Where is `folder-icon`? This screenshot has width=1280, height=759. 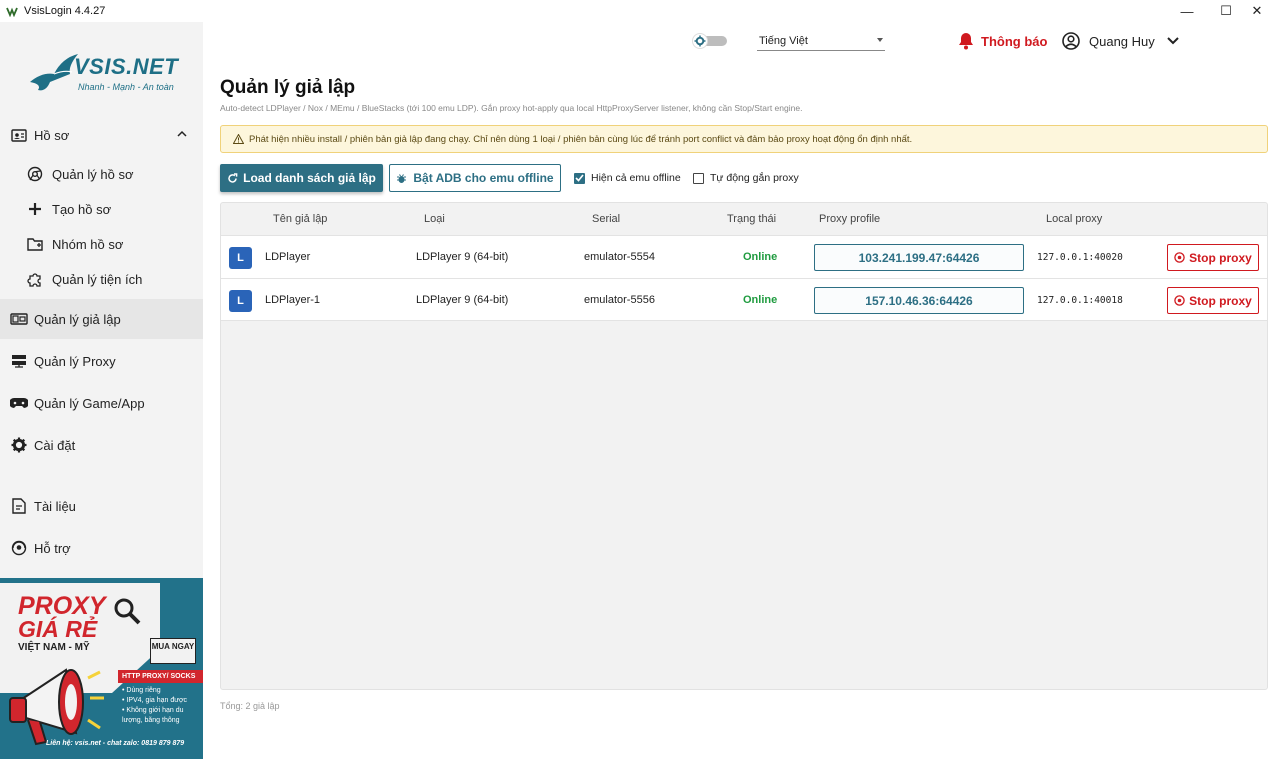
folder-icon is located at coordinates (35, 244).